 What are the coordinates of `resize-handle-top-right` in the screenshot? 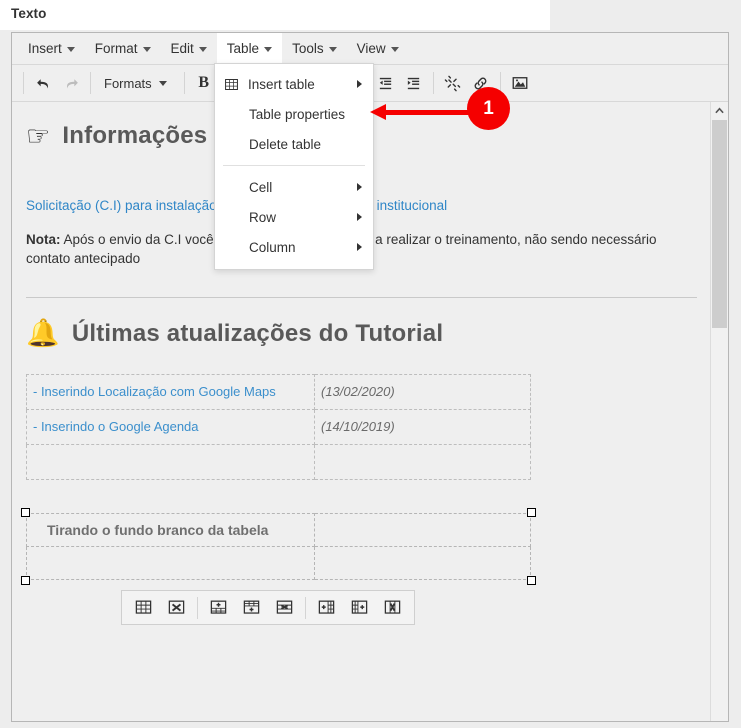 It's located at (531, 512).